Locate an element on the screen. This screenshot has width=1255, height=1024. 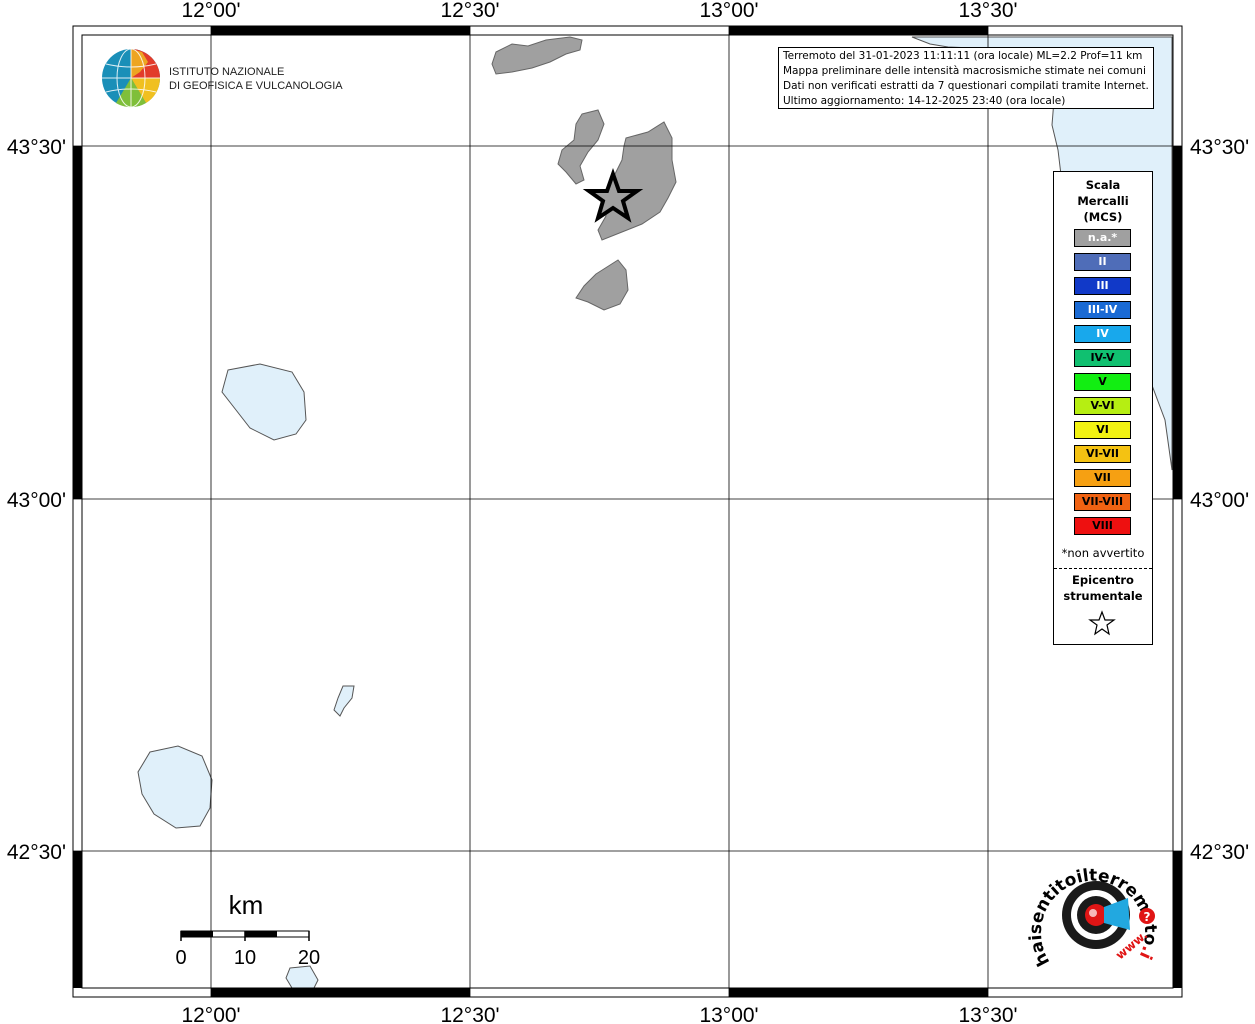
legend-epicenter-line: strumentale is located at coordinates (1103, 596).